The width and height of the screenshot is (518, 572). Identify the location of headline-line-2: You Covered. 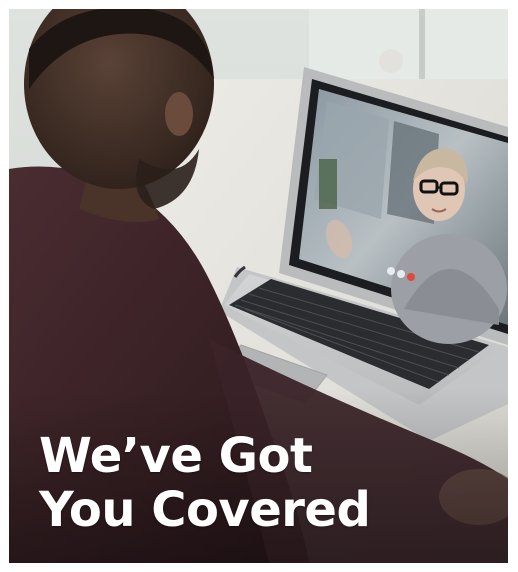
(205, 510).